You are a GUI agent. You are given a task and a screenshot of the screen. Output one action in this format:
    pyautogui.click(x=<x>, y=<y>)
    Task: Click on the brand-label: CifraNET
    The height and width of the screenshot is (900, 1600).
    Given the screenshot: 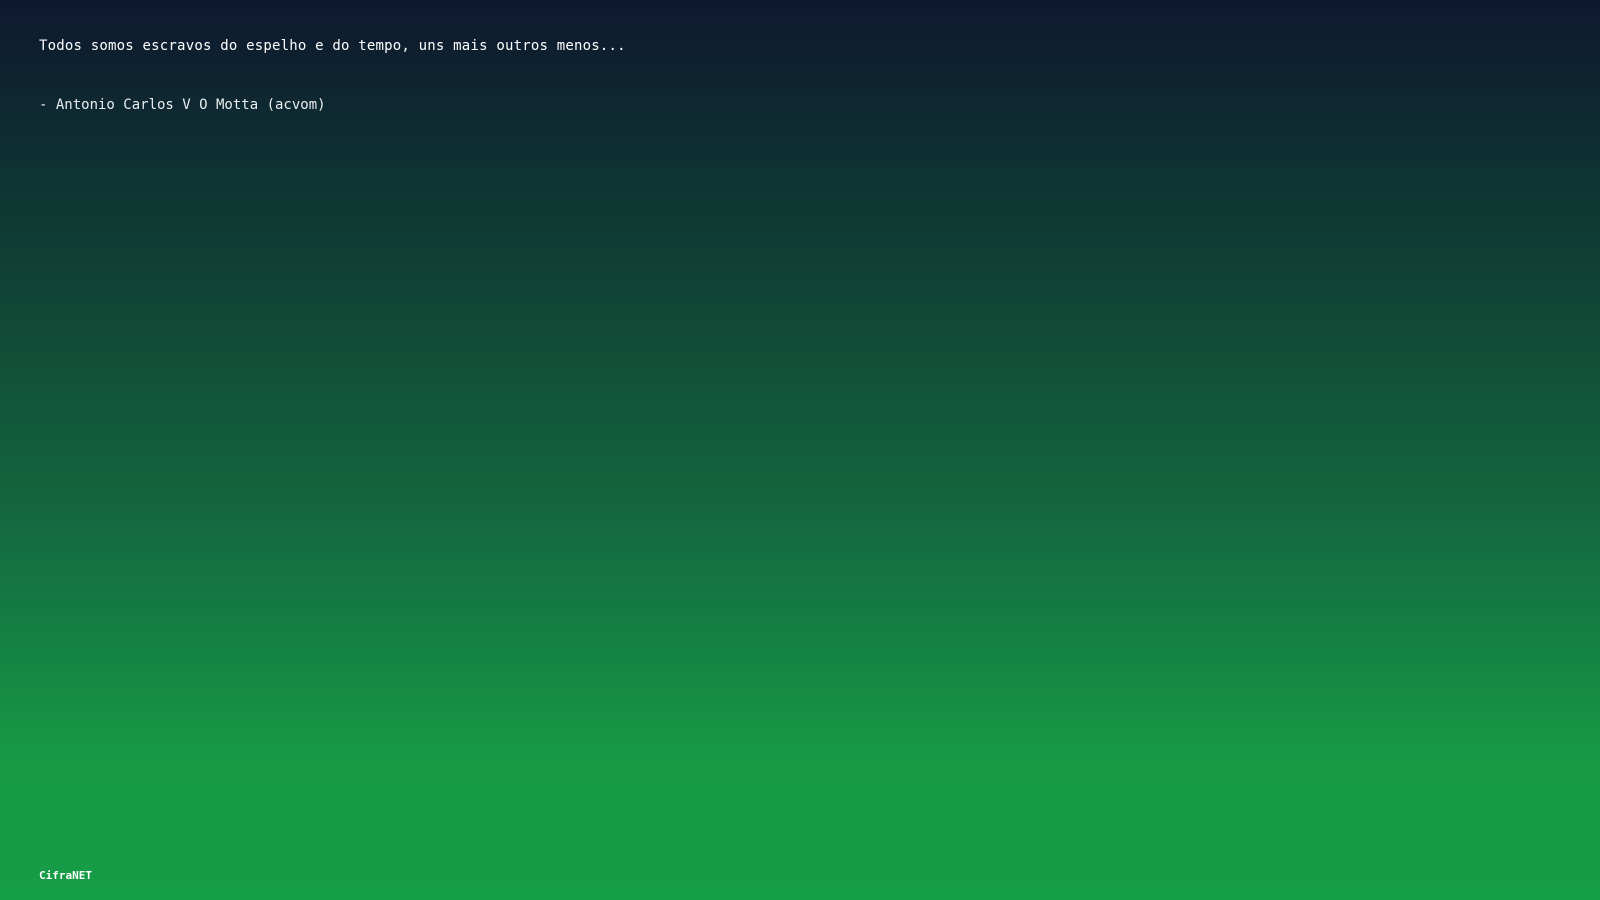 What is the action you would take?
    pyautogui.click(x=65, y=875)
    